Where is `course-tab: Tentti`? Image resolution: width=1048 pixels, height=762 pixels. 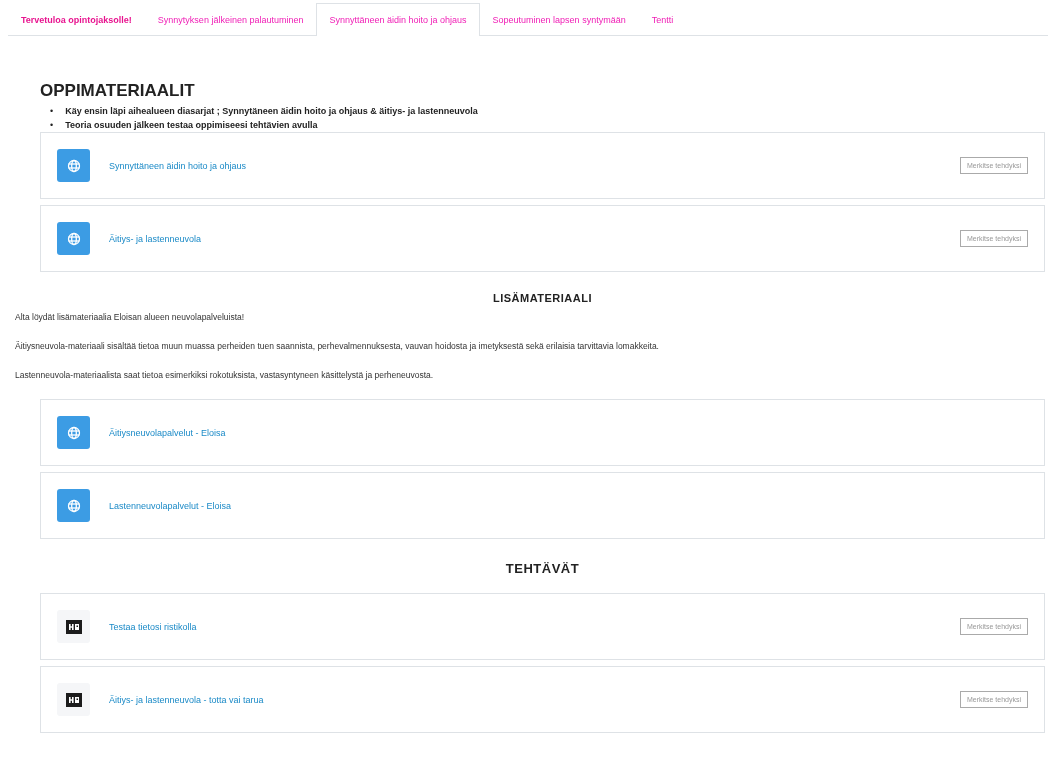
course-tab: Tentti is located at coordinates (662, 19).